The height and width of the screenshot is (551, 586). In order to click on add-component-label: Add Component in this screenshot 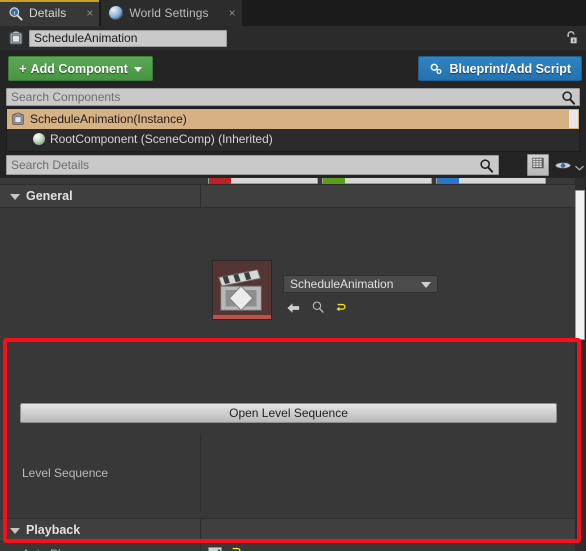, I will do `click(79, 68)`.